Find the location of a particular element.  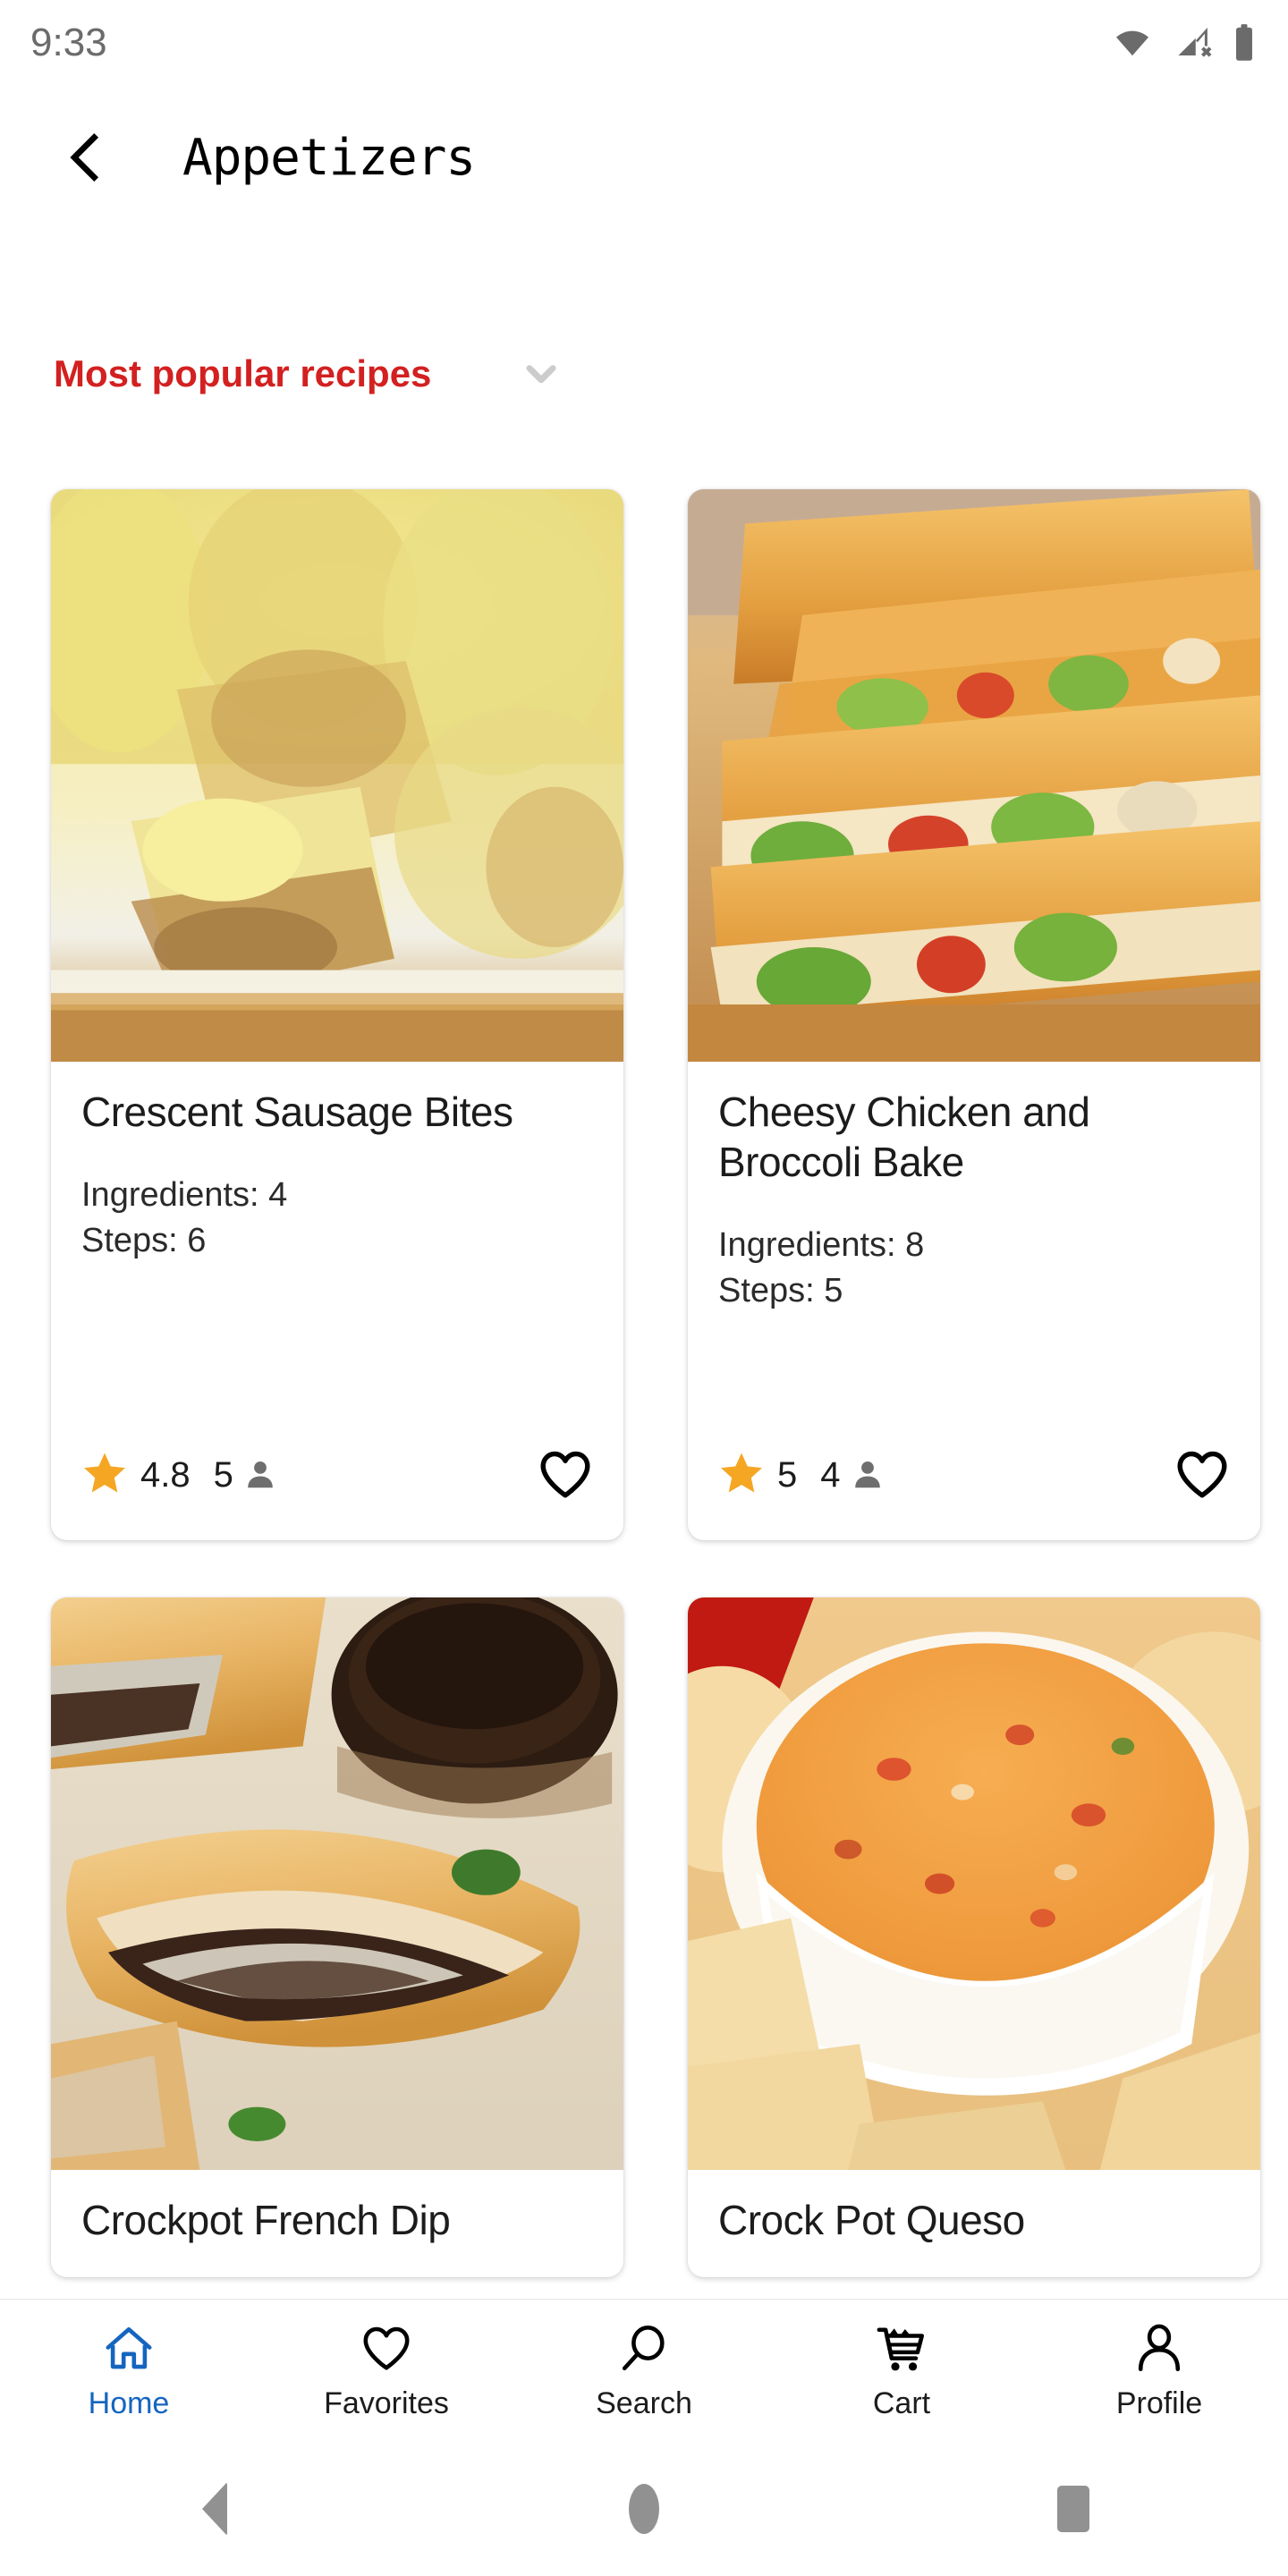

nav-item-search: Search is located at coordinates (644, 2371).